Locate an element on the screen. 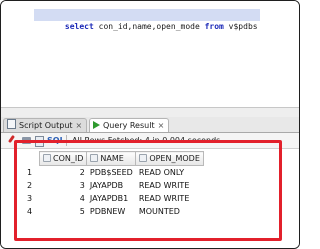 The image size is (320, 249). tab-query-result: Query Result × is located at coordinates (129, 125).